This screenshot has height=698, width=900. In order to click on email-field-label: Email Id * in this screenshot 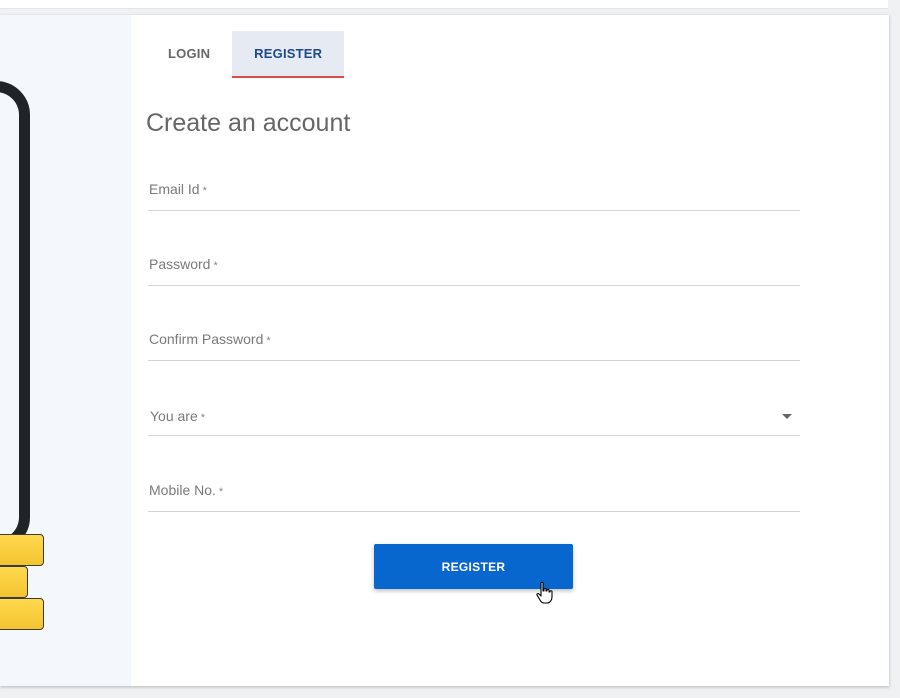, I will do `click(178, 189)`.